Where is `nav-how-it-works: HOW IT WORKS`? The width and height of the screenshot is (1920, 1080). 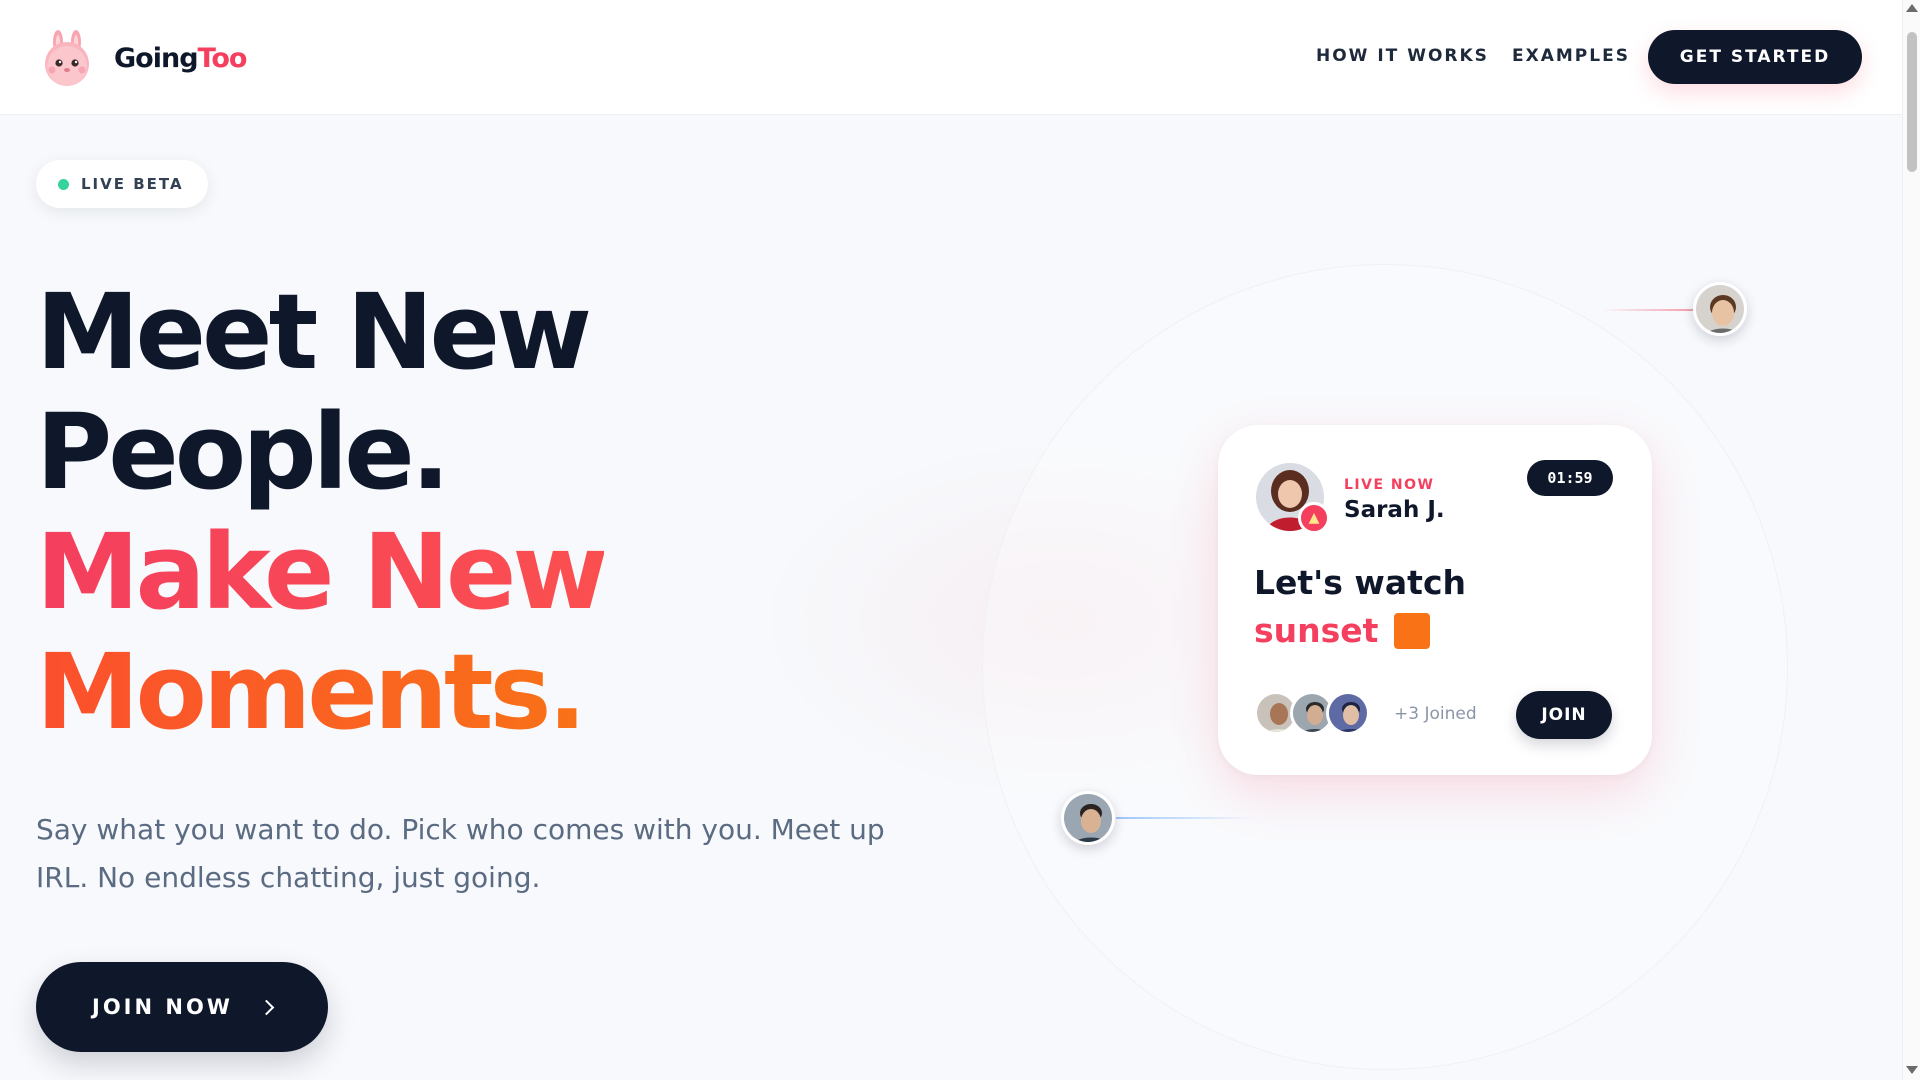 nav-how-it-works: HOW IT WORKS is located at coordinates (1402, 56).